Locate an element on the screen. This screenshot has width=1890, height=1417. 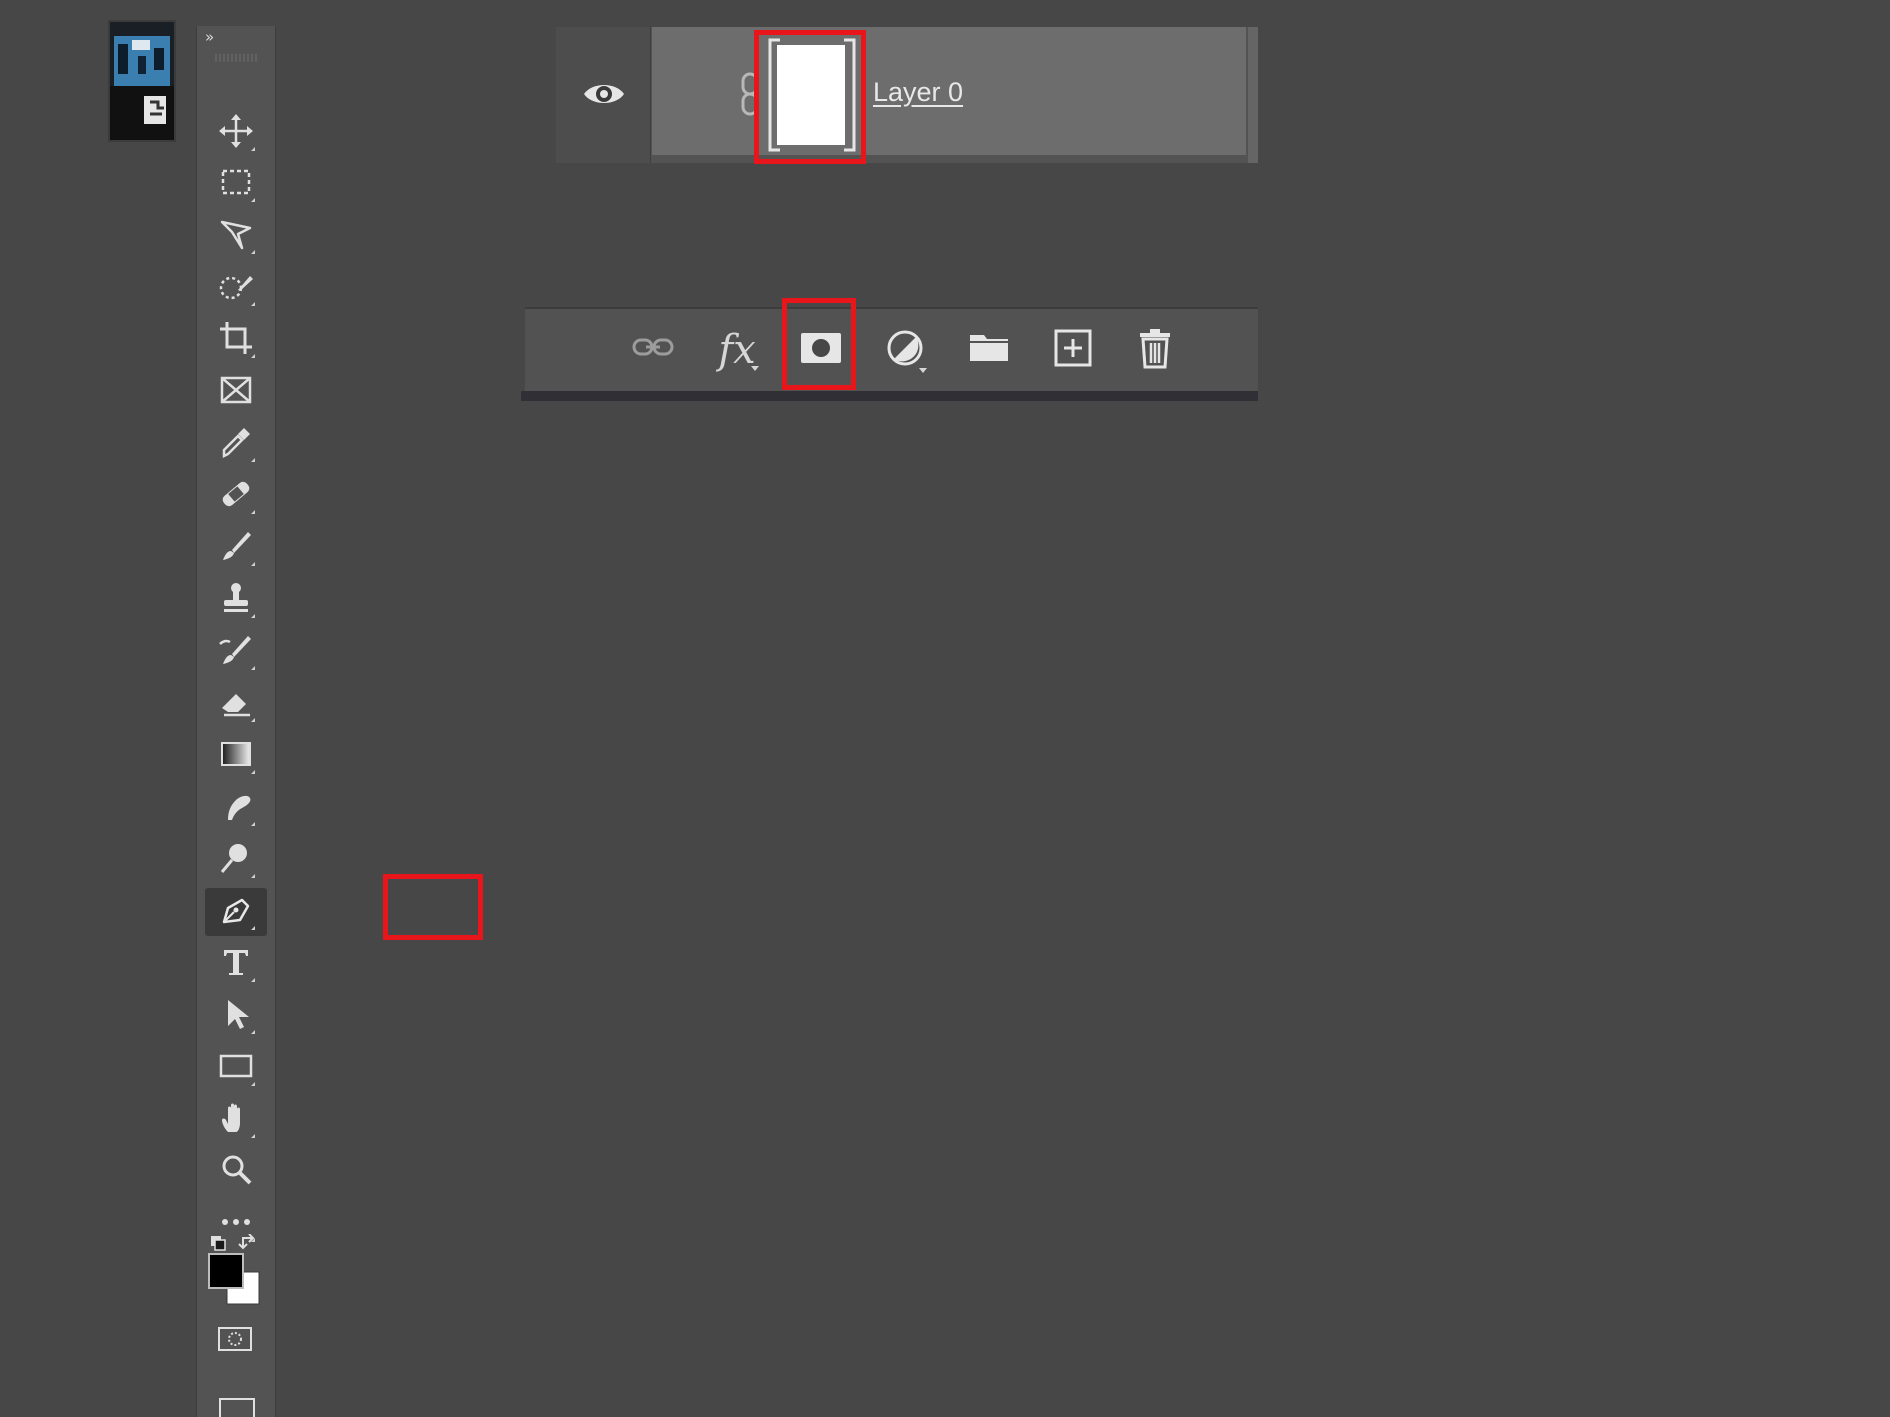
pen-tool is located at coordinates (236, 912).